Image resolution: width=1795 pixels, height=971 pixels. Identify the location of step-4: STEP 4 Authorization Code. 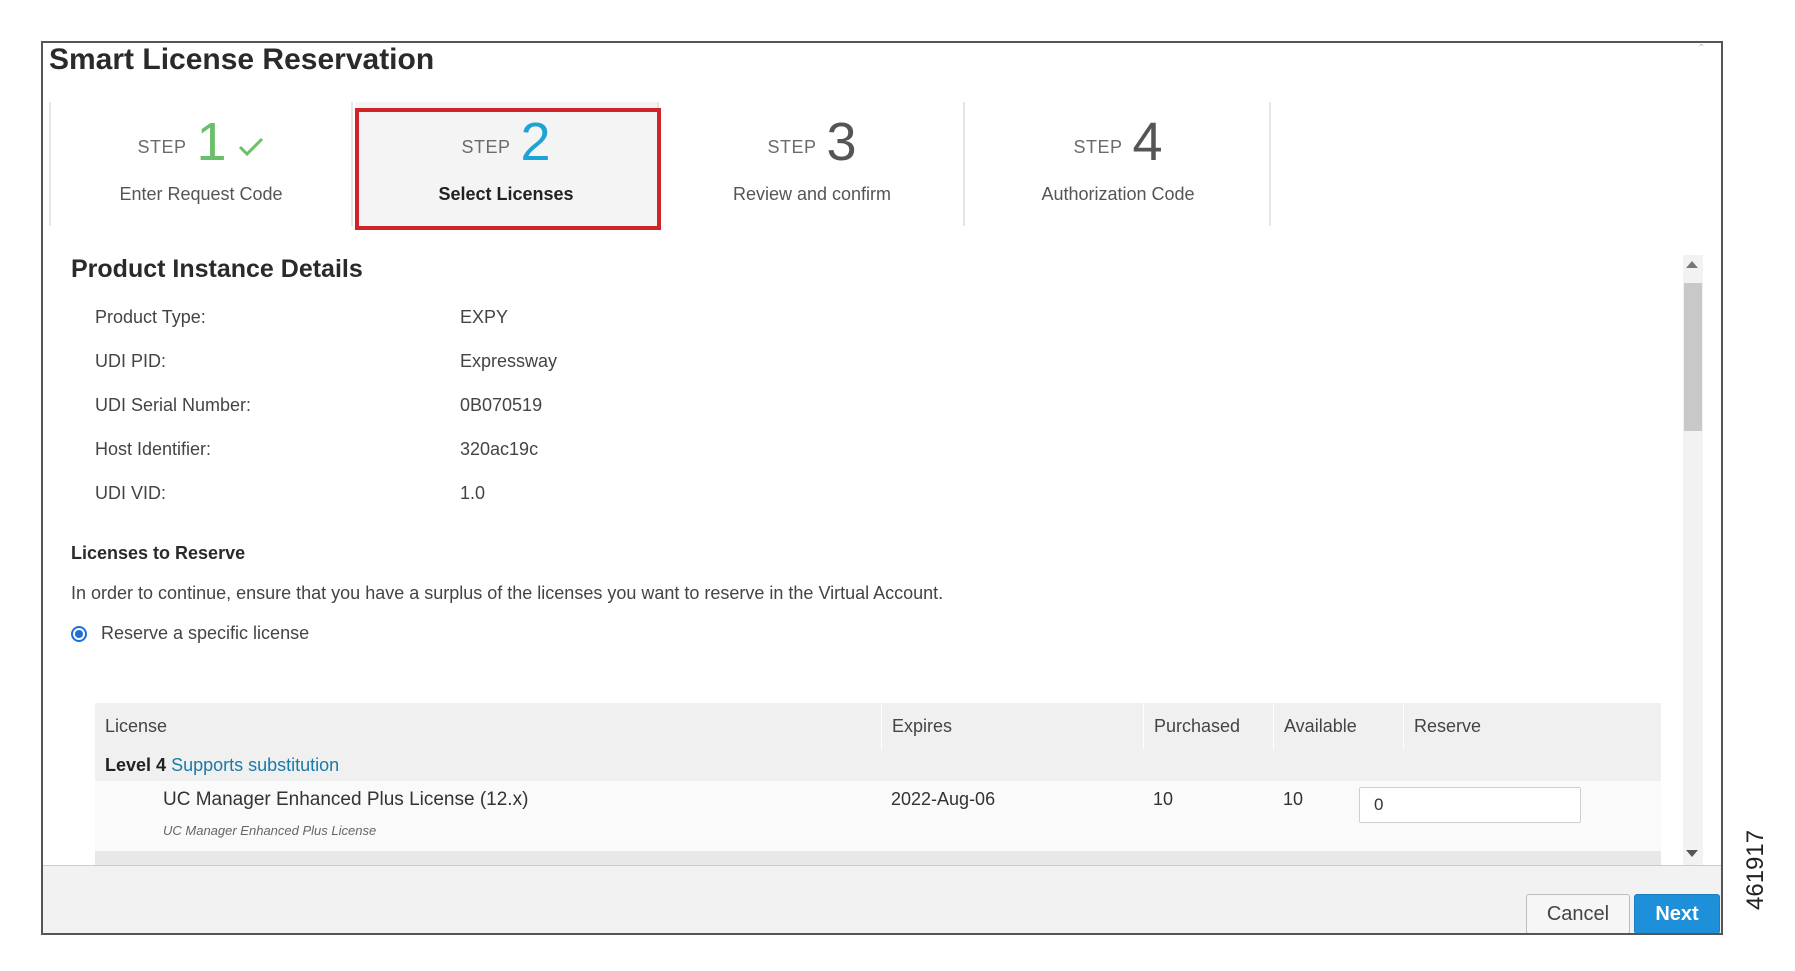
(1119, 164).